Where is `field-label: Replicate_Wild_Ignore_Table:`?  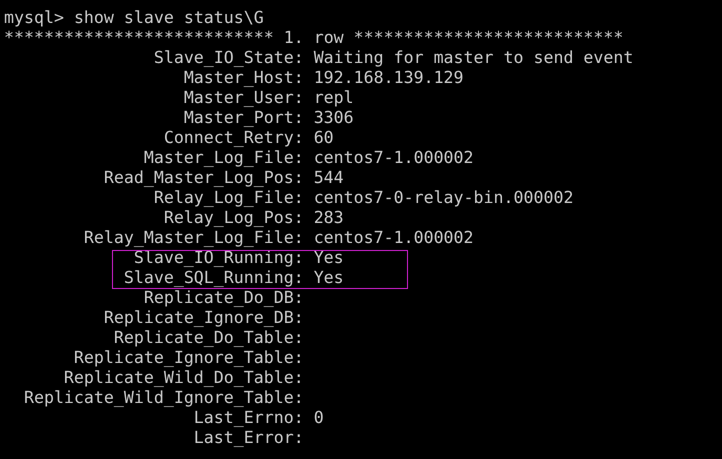
field-label: Replicate_Wild_Ignore_Table: is located at coordinates (163, 398).